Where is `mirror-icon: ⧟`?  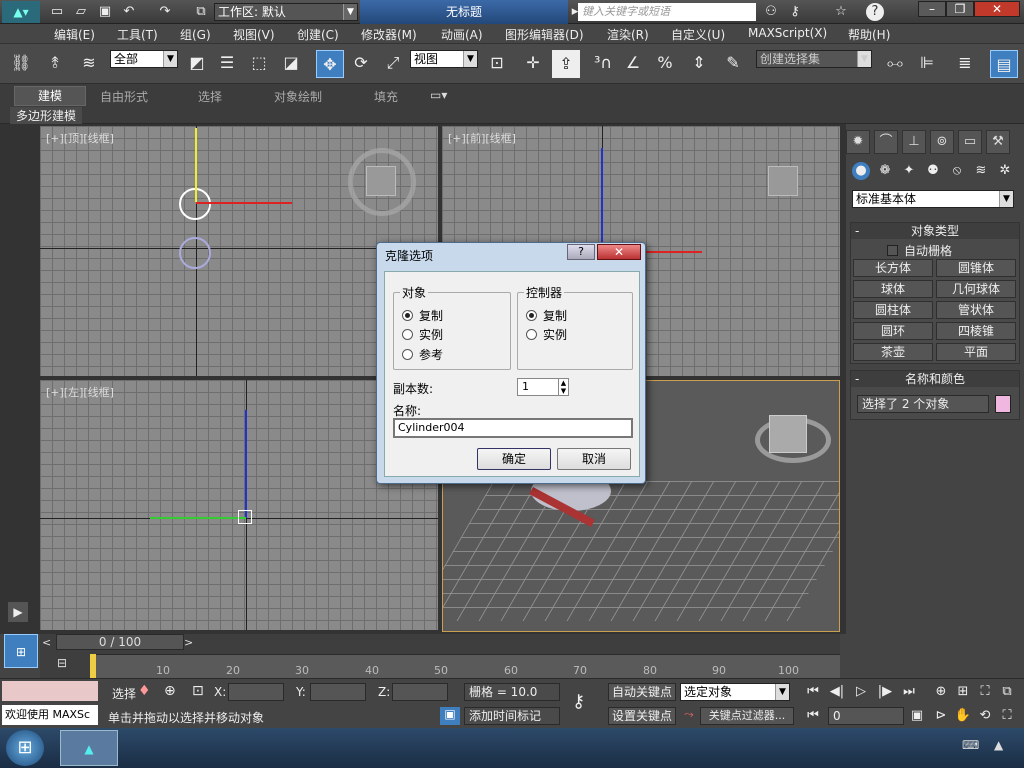 mirror-icon: ⧟ is located at coordinates (895, 63).